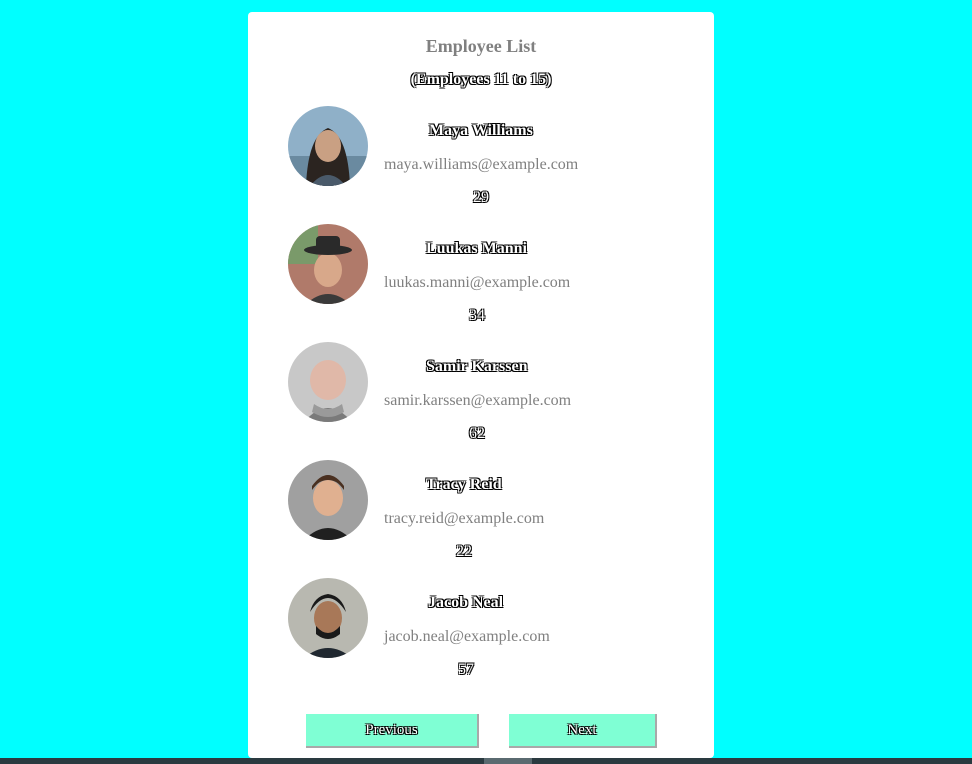 The width and height of the screenshot is (972, 764). I want to click on employee-name: Tracy Reid, so click(464, 484).